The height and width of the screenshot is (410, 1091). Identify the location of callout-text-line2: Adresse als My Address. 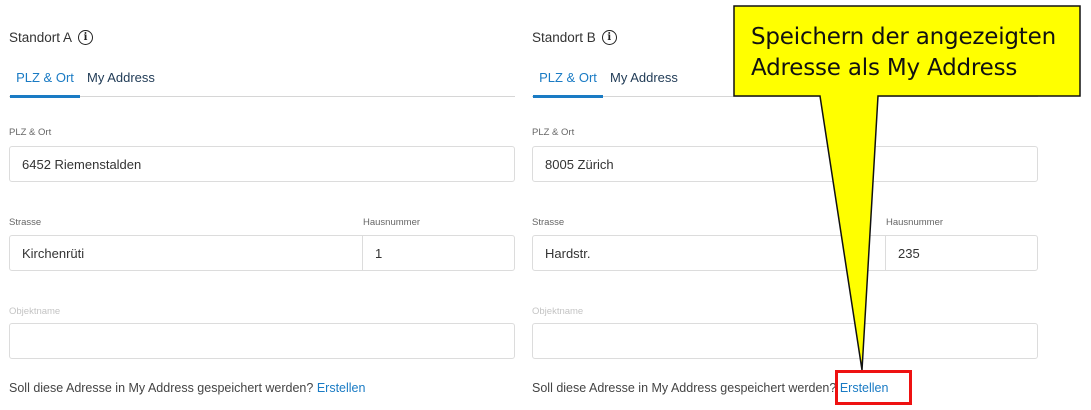
(884, 68).